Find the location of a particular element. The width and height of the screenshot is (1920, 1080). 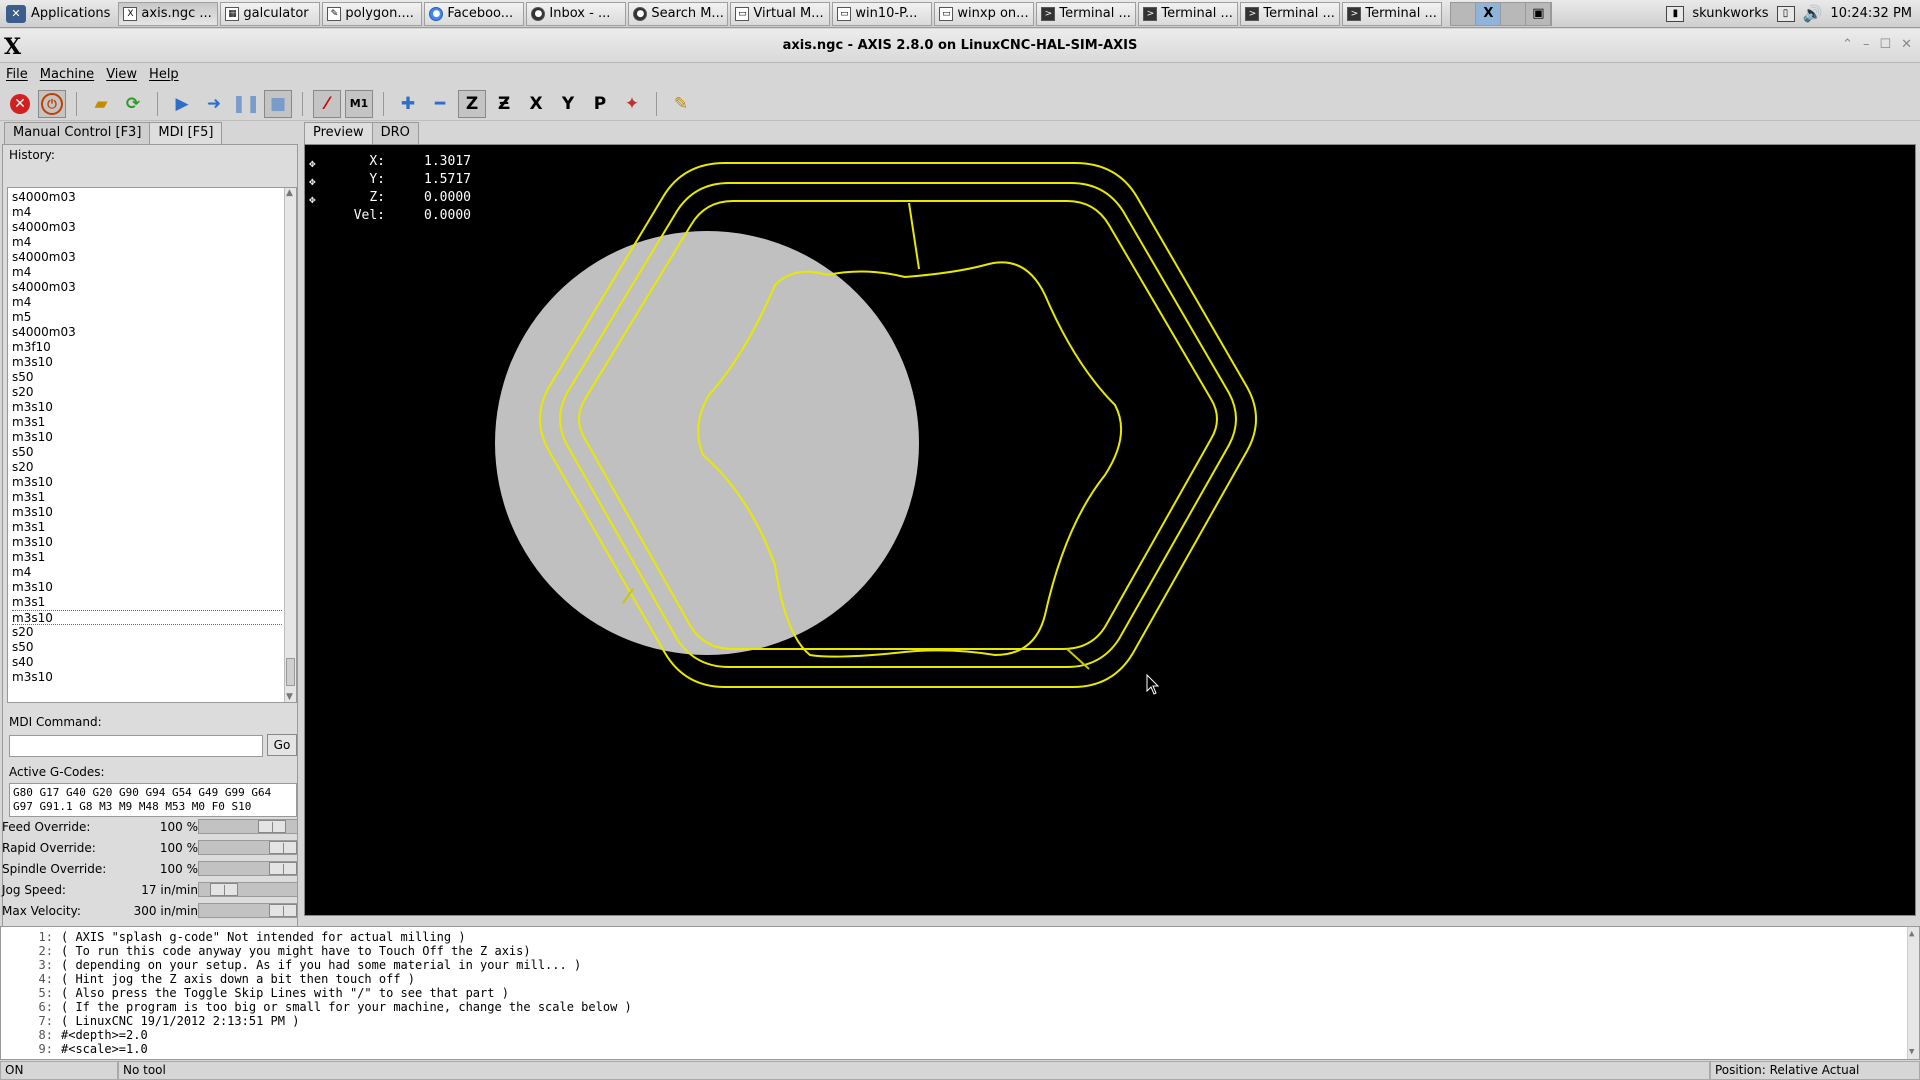

tab-mdi: MDI [F5] is located at coordinates (186, 133).